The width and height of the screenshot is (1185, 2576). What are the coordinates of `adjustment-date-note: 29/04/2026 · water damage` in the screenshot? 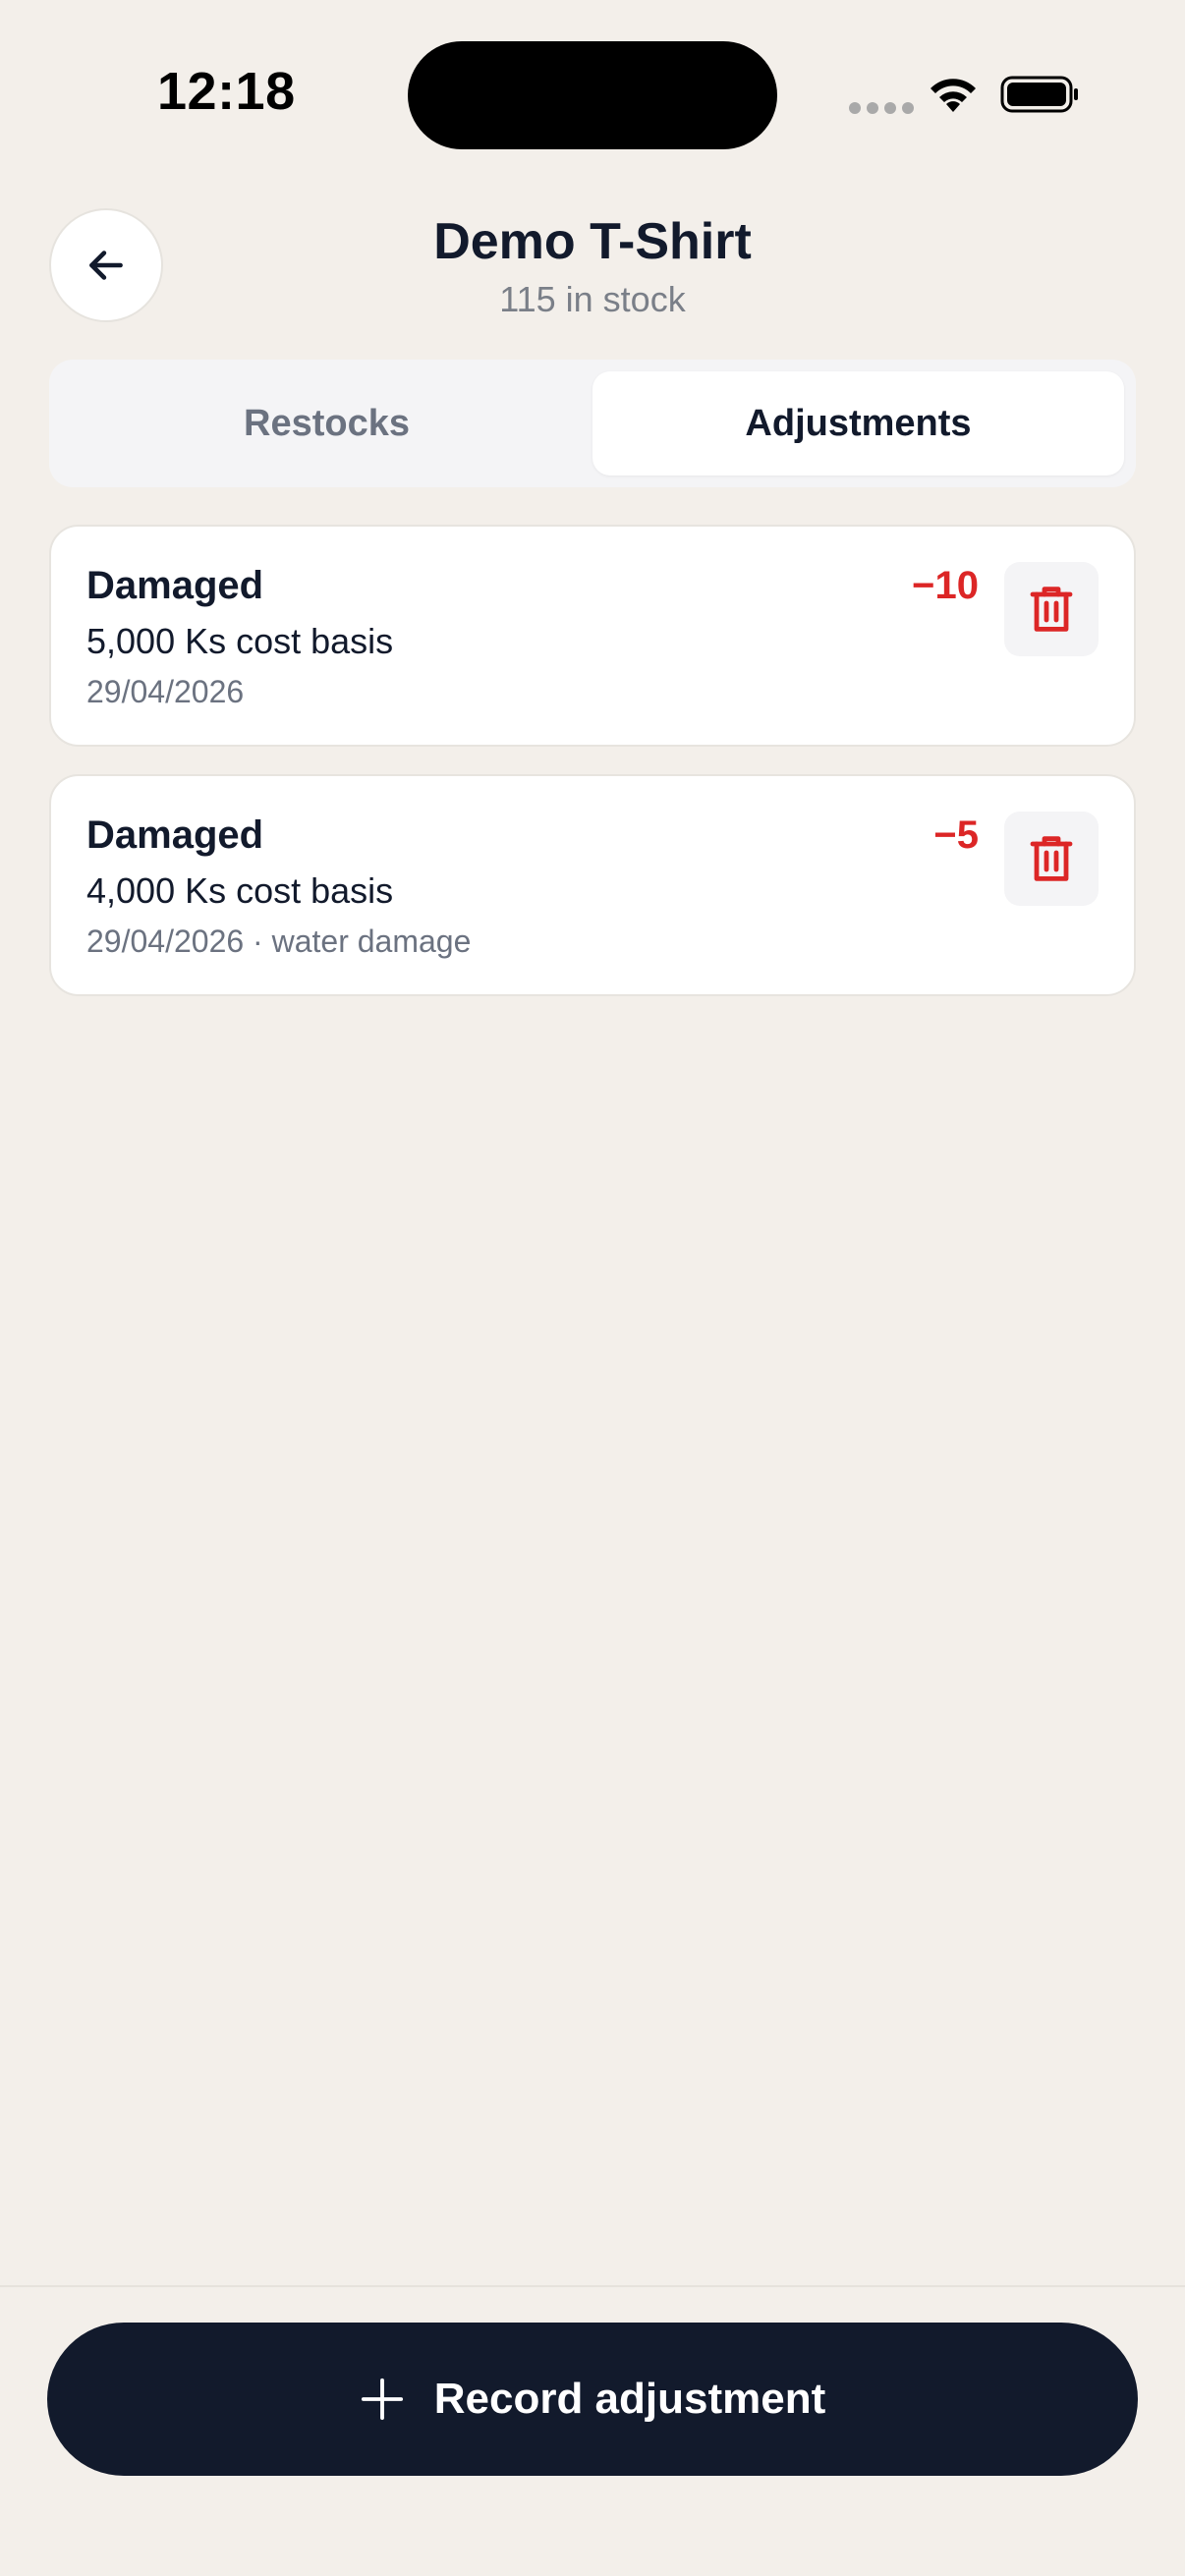 It's located at (279, 941).